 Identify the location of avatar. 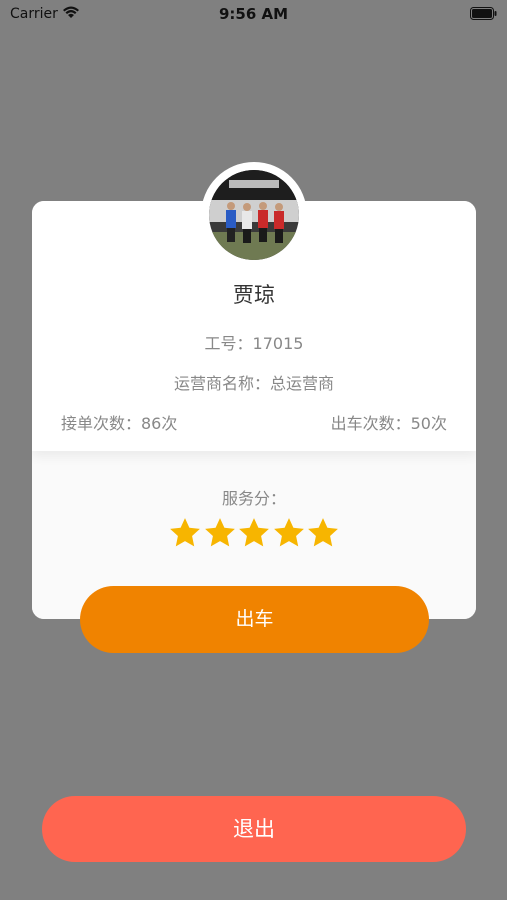
(254, 215).